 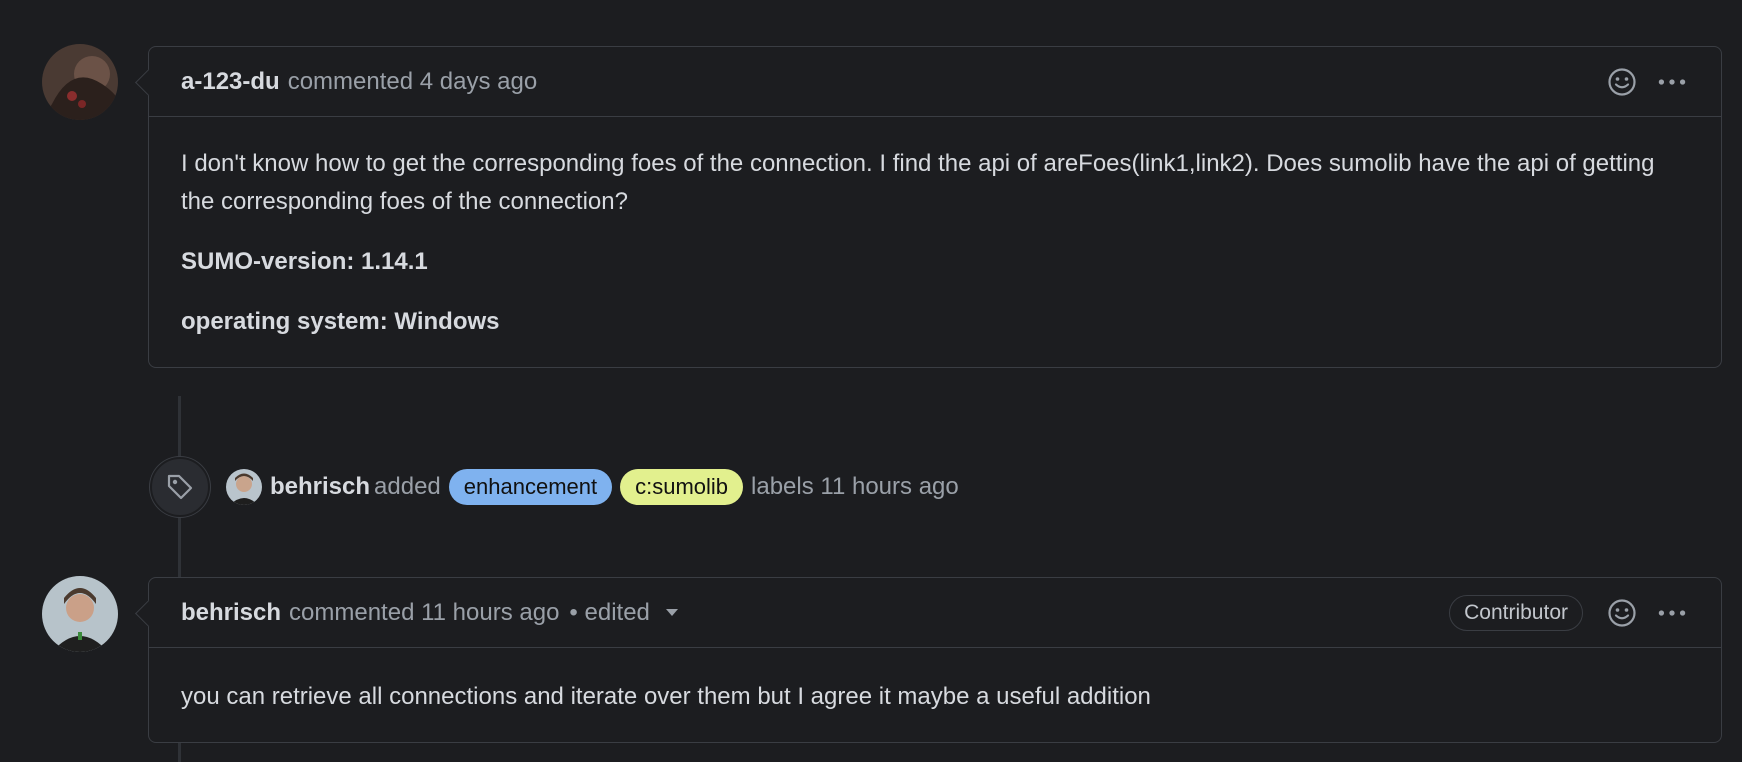 What do you see at coordinates (609, 613) in the screenshot?
I see `edited-indicator: • edited` at bounding box center [609, 613].